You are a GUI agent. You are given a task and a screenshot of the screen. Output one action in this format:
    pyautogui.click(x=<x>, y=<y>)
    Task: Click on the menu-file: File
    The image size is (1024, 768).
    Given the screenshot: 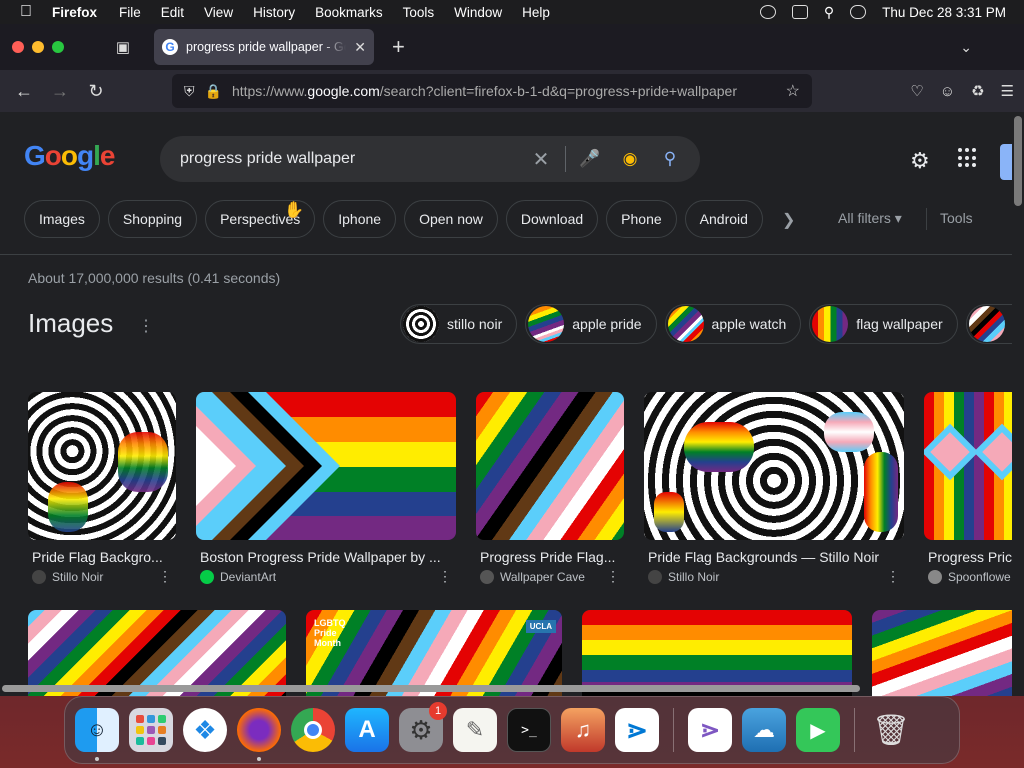 What is the action you would take?
    pyautogui.click(x=130, y=12)
    